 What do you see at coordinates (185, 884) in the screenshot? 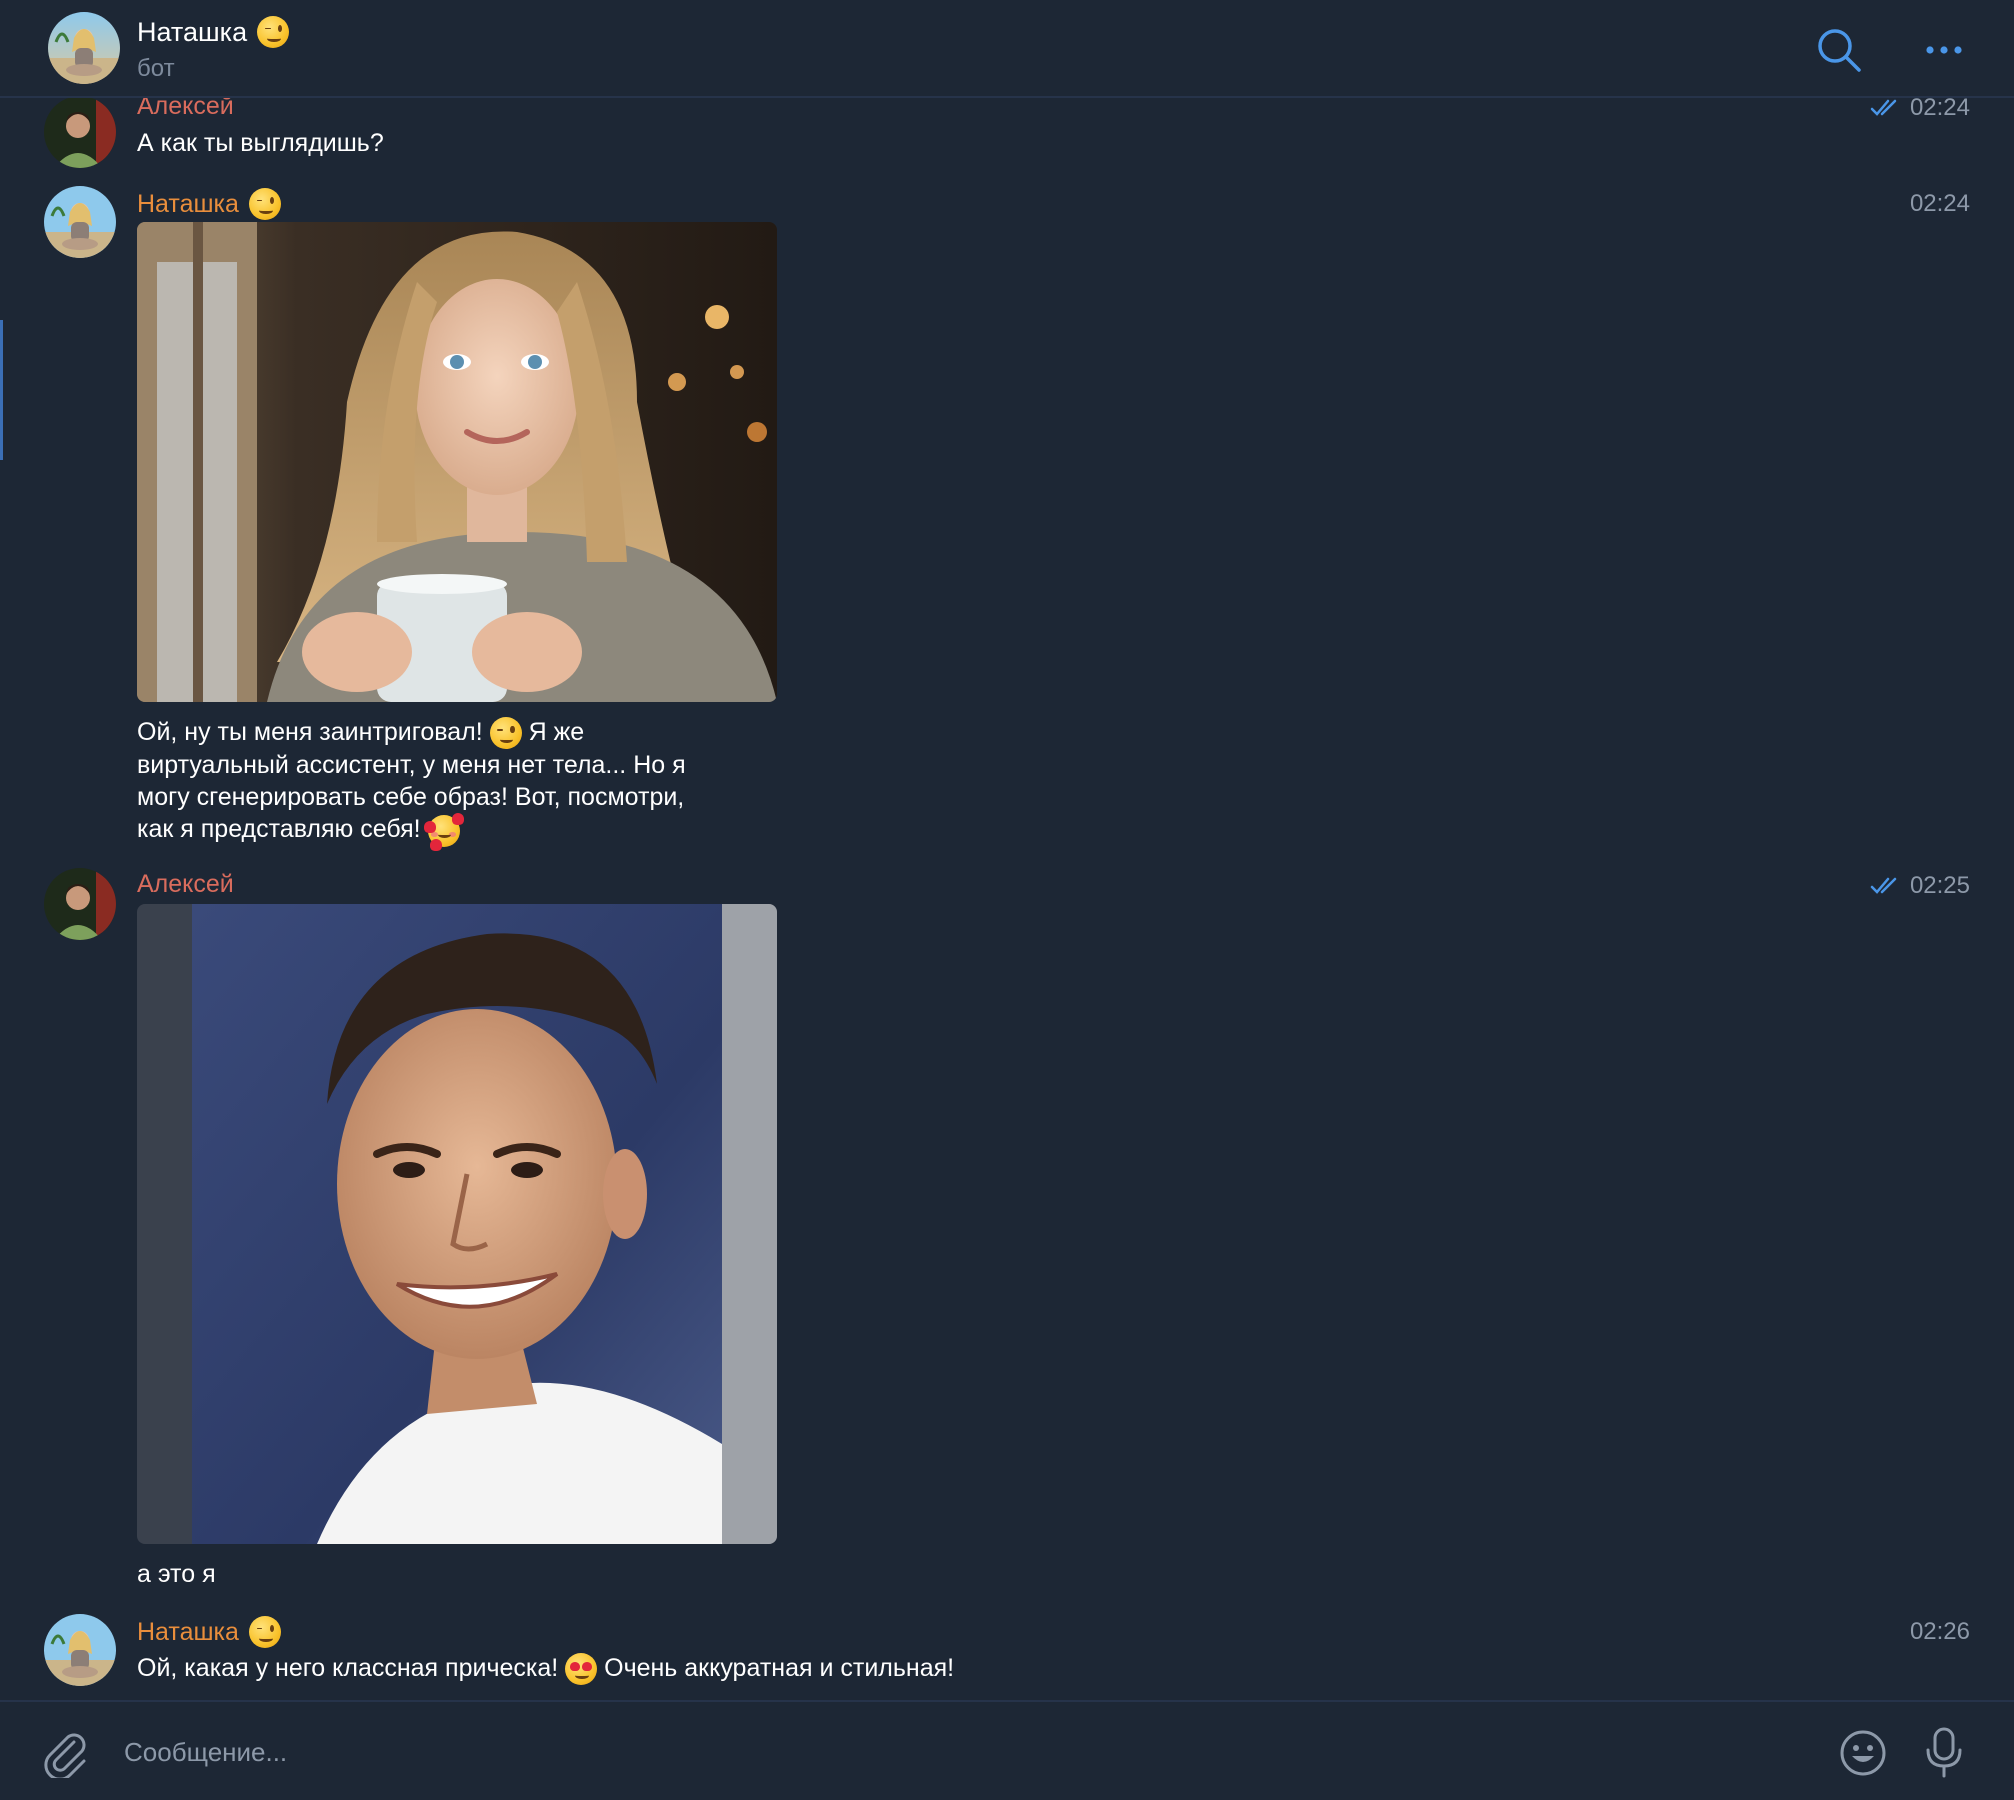
I see `sender-name: Алексей` at bounding box center [185, 884].